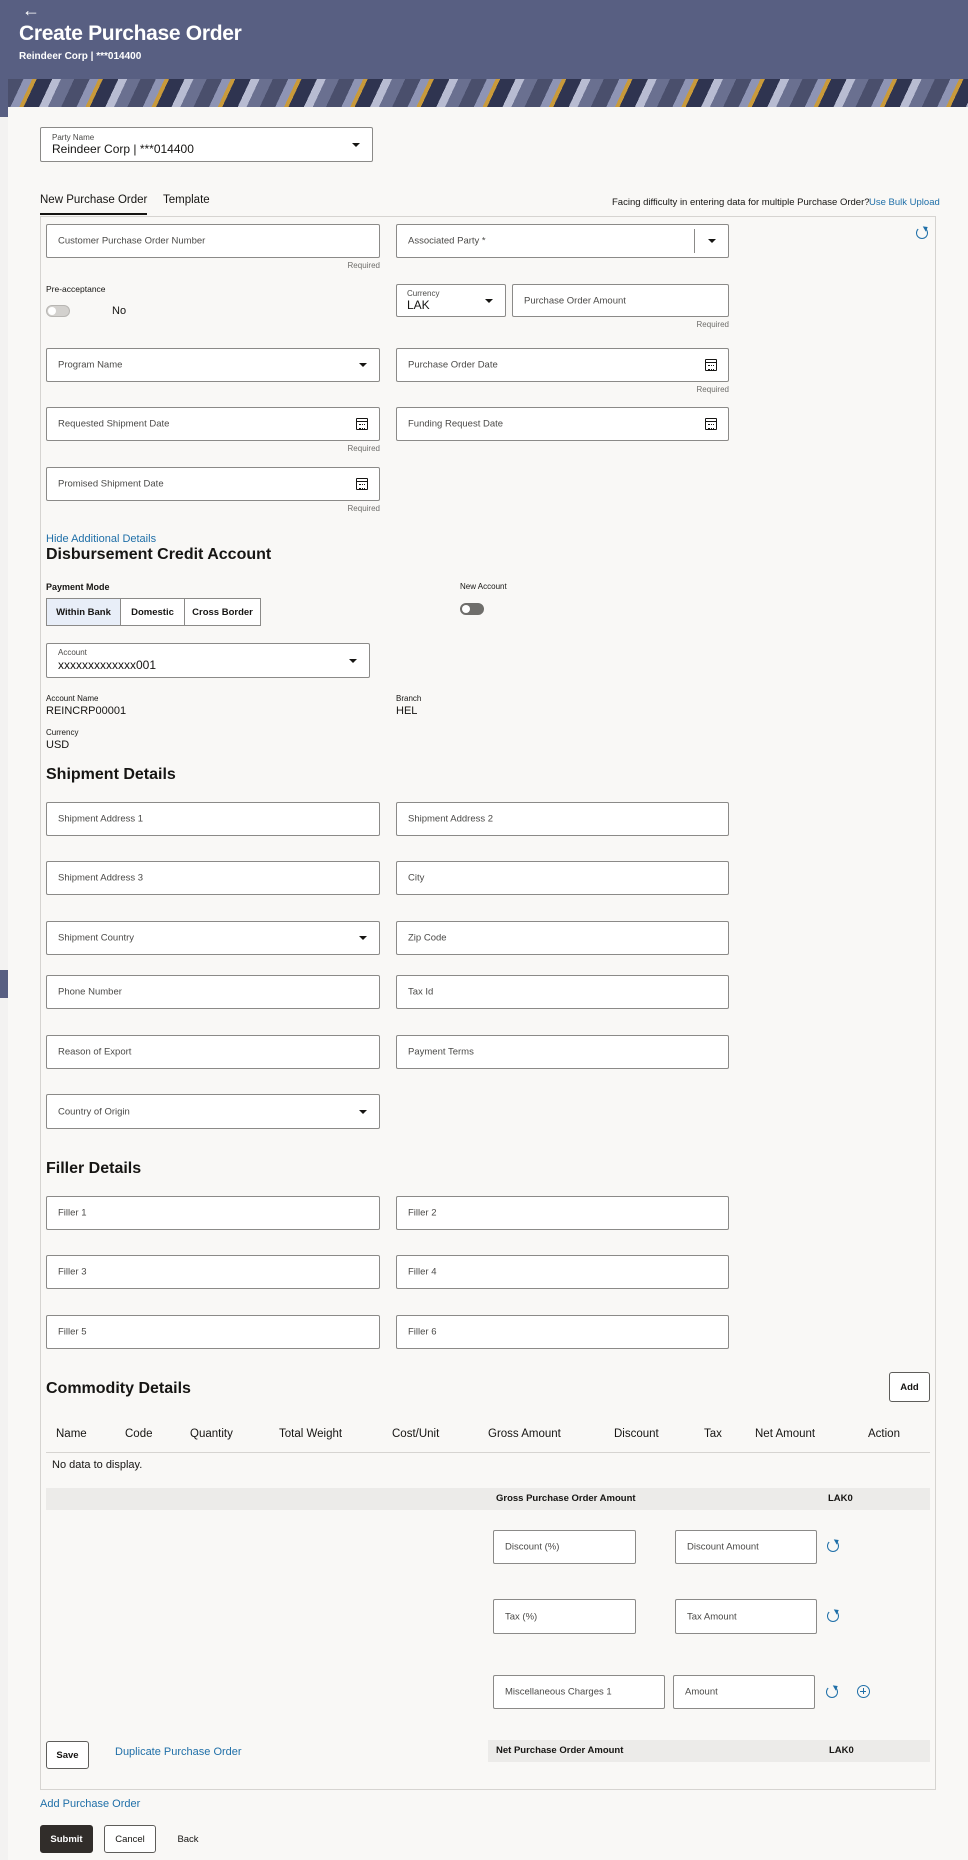  Describe the element at coordinates (488, 93) in the screenshot. I see `header-banner` at that location.